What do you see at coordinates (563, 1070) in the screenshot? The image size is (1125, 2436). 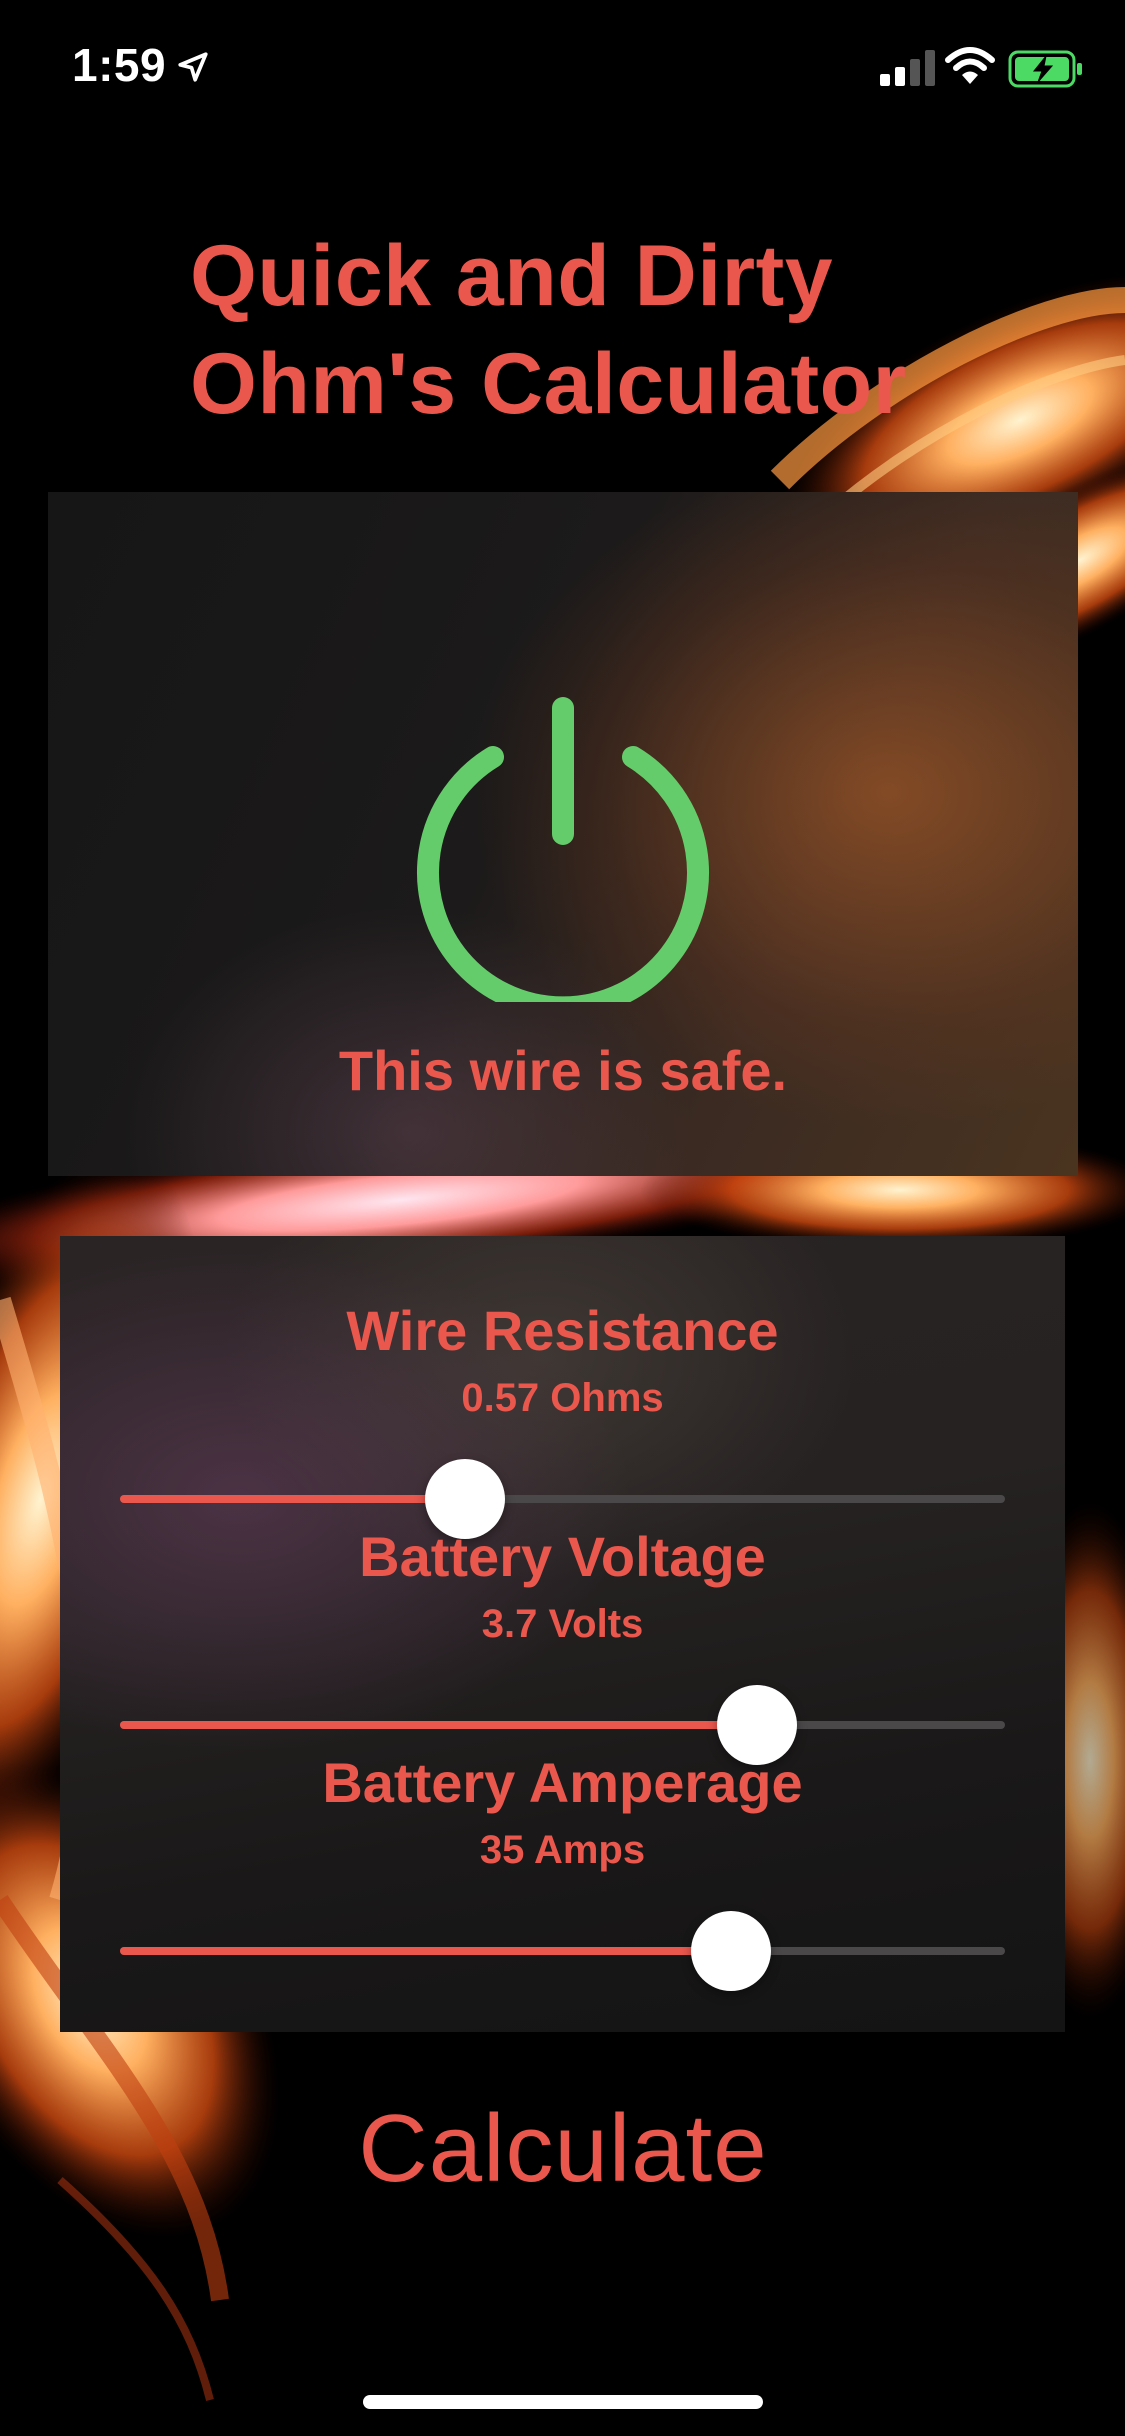 I see `safety-message: This wire is safe.` at bounding box center [563, 1070].